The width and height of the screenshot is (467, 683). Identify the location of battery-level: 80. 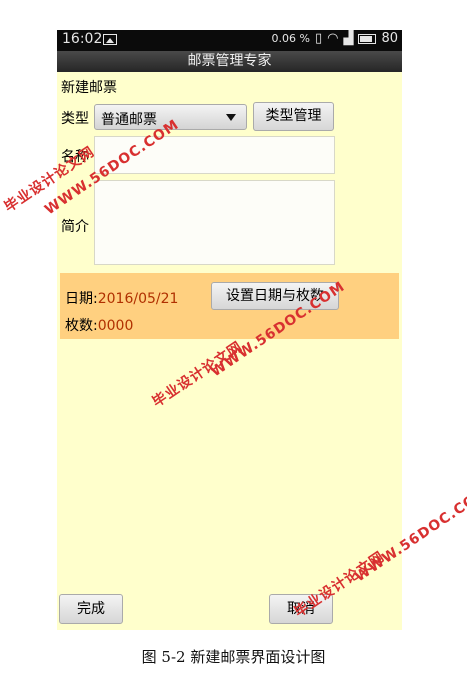
(389, 38).